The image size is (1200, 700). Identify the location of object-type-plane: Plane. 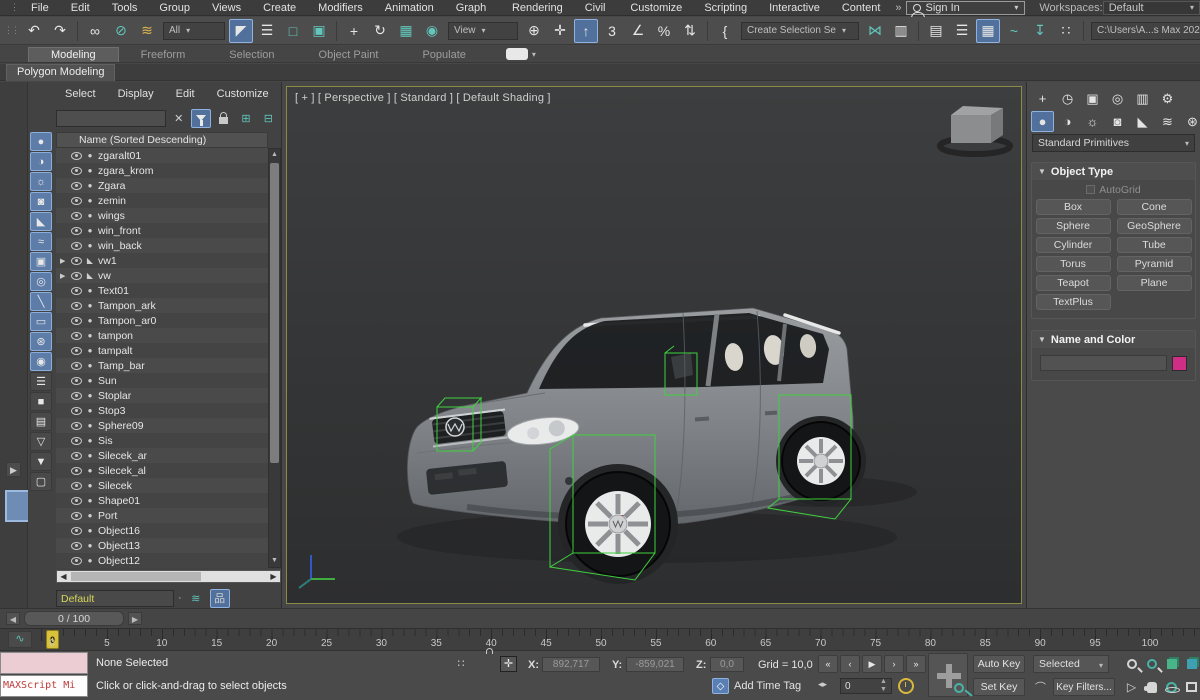
(1154, 283).